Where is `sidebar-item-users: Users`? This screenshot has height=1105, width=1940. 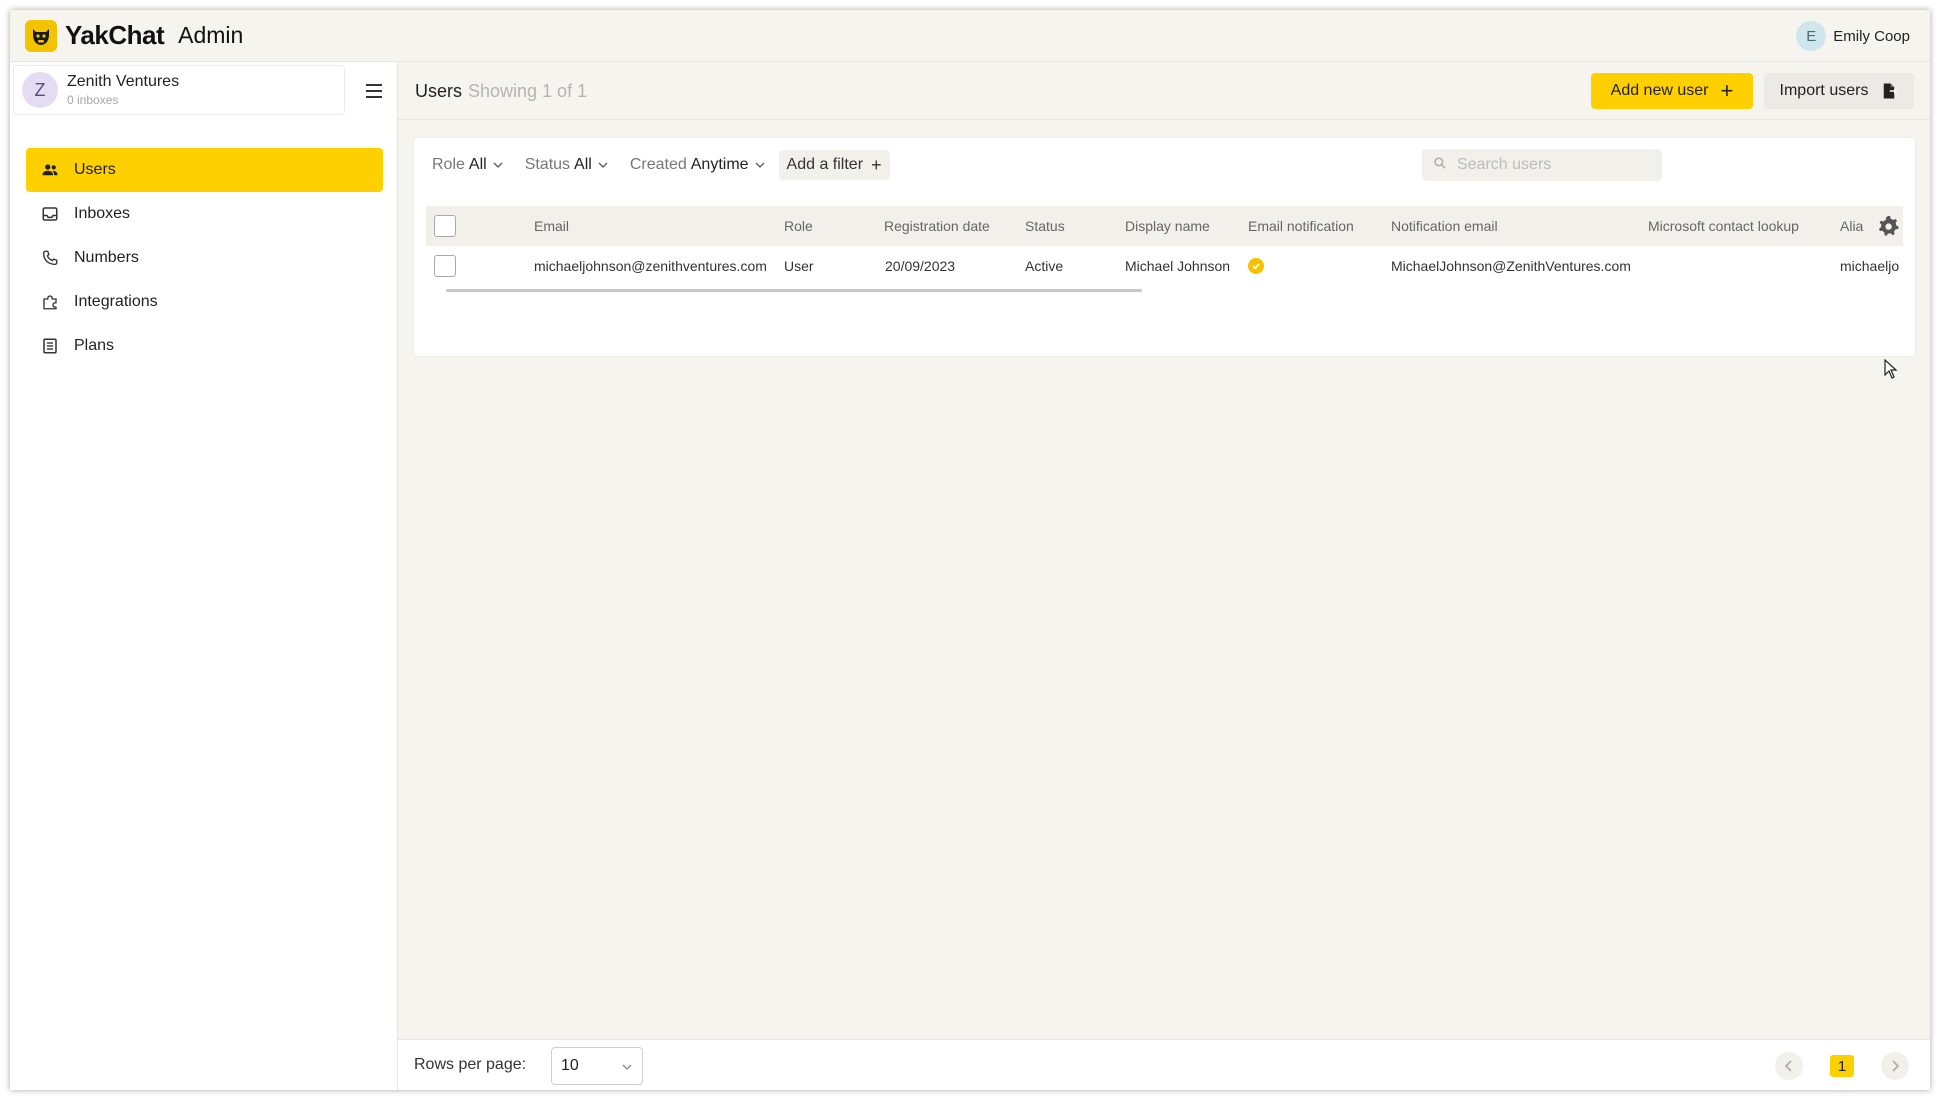 sidebar-item-users: Users is located at coordinates (204, 170).